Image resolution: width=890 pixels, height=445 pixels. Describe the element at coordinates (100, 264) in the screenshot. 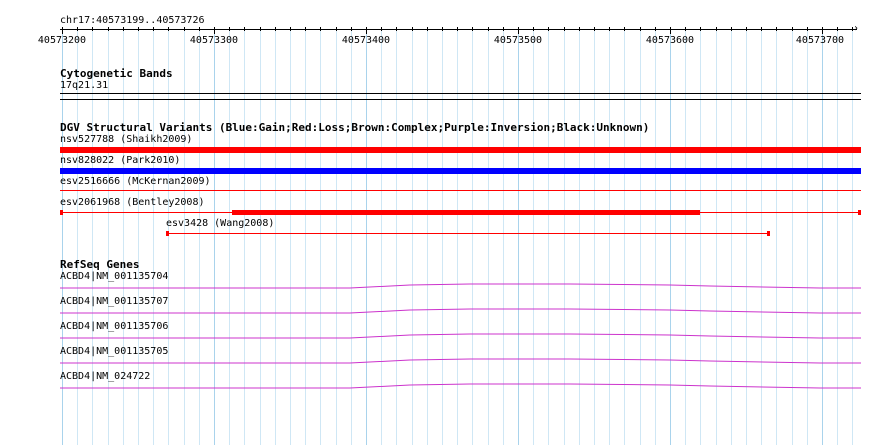

I see `refseq-track-title: RefSeq Genes` at that location.